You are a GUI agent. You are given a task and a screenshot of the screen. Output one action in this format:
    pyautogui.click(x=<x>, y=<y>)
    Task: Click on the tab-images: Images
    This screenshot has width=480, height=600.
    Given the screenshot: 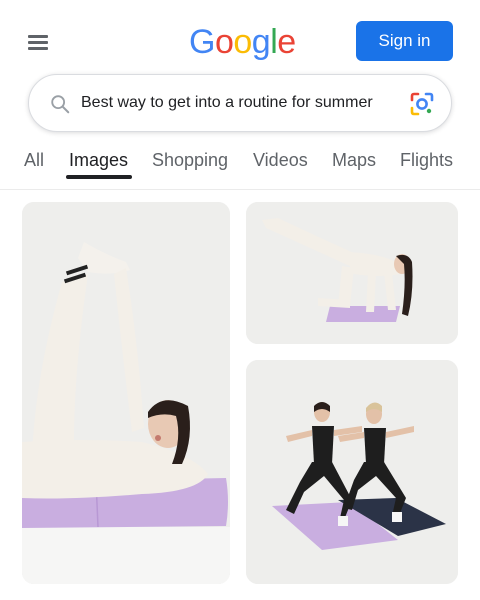 What is the action you would take?
    pyautogui.click(x=98, y=160)
    